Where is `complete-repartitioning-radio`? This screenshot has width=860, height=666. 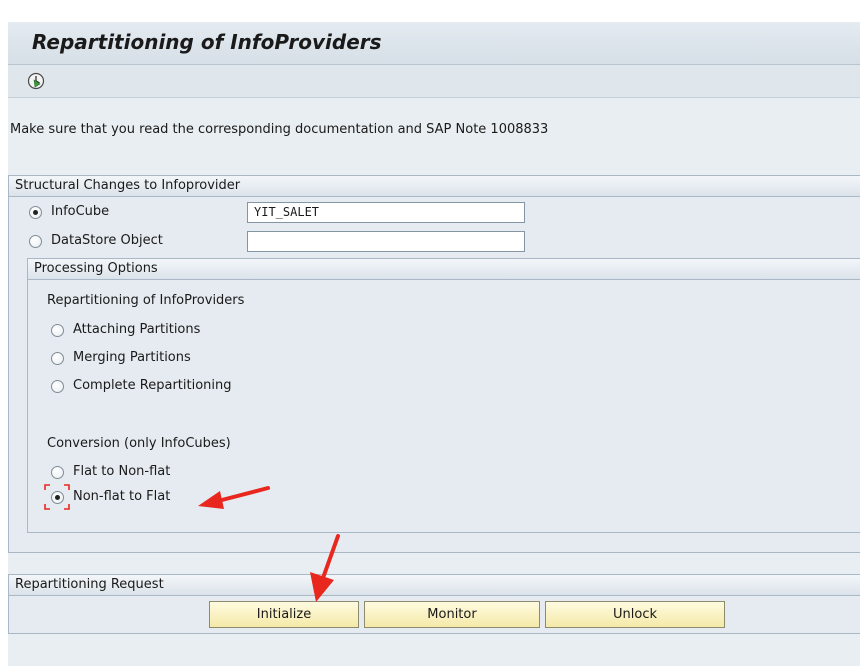
complete-repartitioning-radio is located at coordinates (57, 386).